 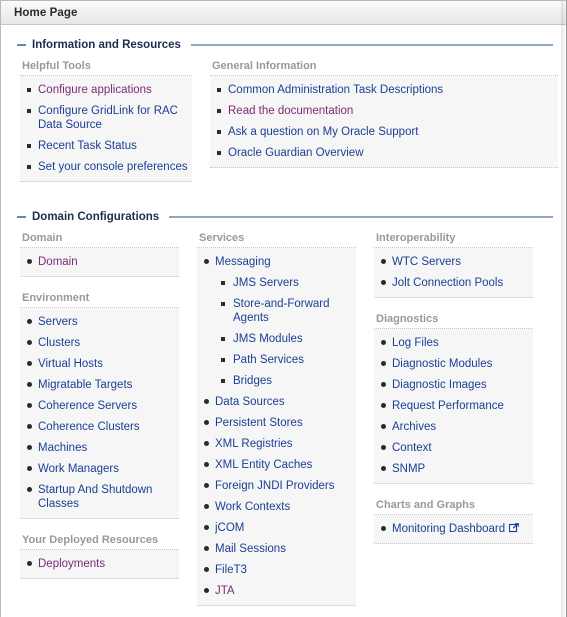 I want to click on link-jms-servers: JMS Servers, so click(x=266, y=283).